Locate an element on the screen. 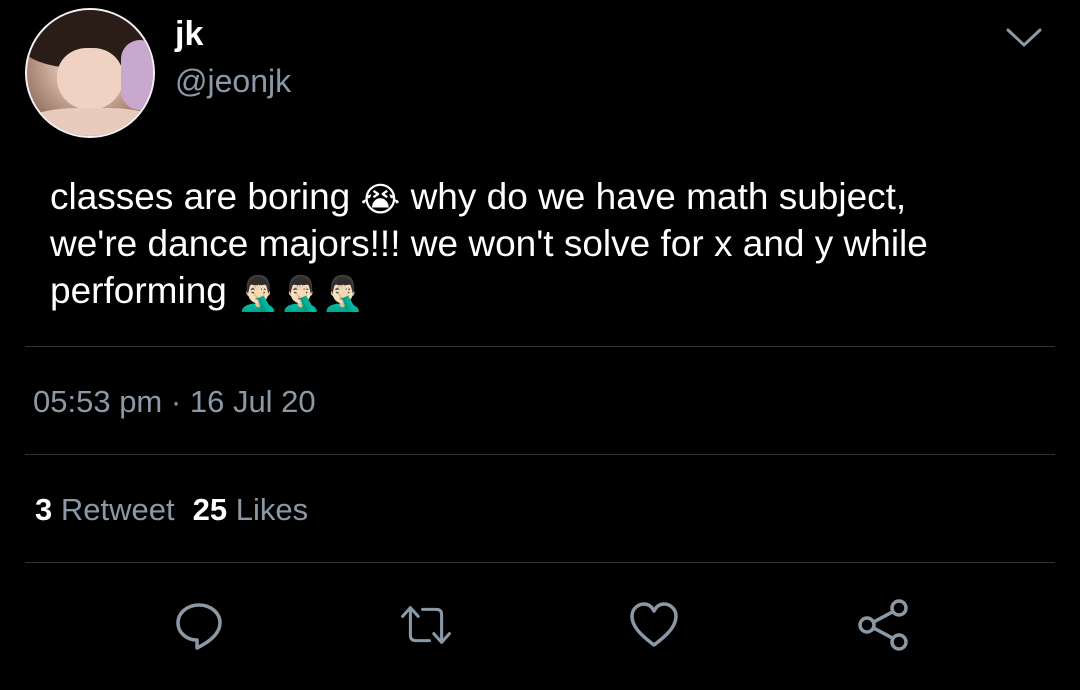 The image size is (1080, 690). likes-label: Likes is located at coordinates (272, 509).